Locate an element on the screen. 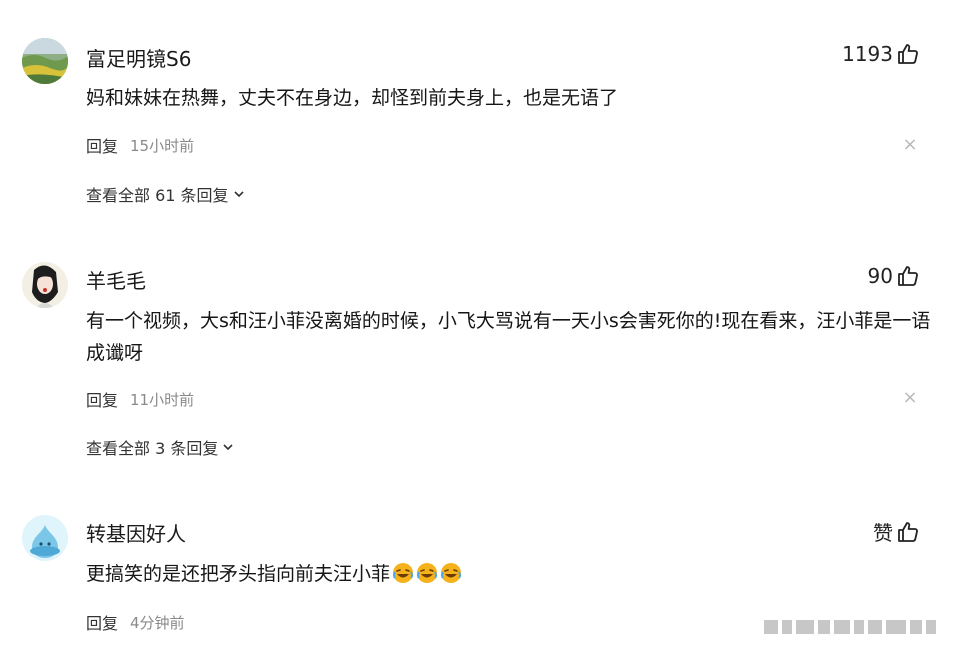  username: 羊毛毛 is located at coordinates (116, 279).